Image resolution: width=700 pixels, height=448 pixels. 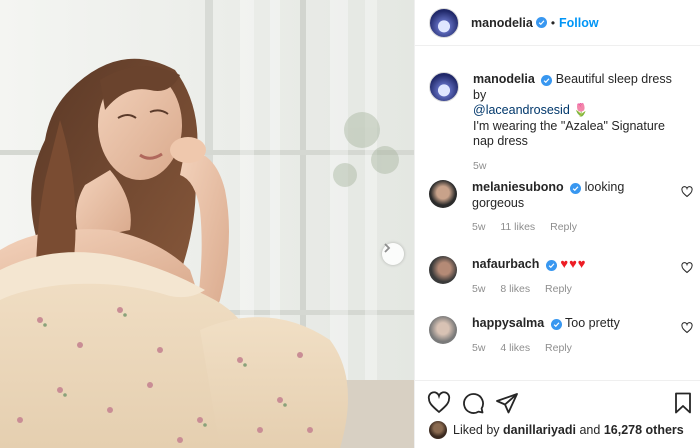 What do you see at coordinates (476, 430) in the screenshot?
I see `liked-by-prefix: Liked by` at bounding box center [476, 430].